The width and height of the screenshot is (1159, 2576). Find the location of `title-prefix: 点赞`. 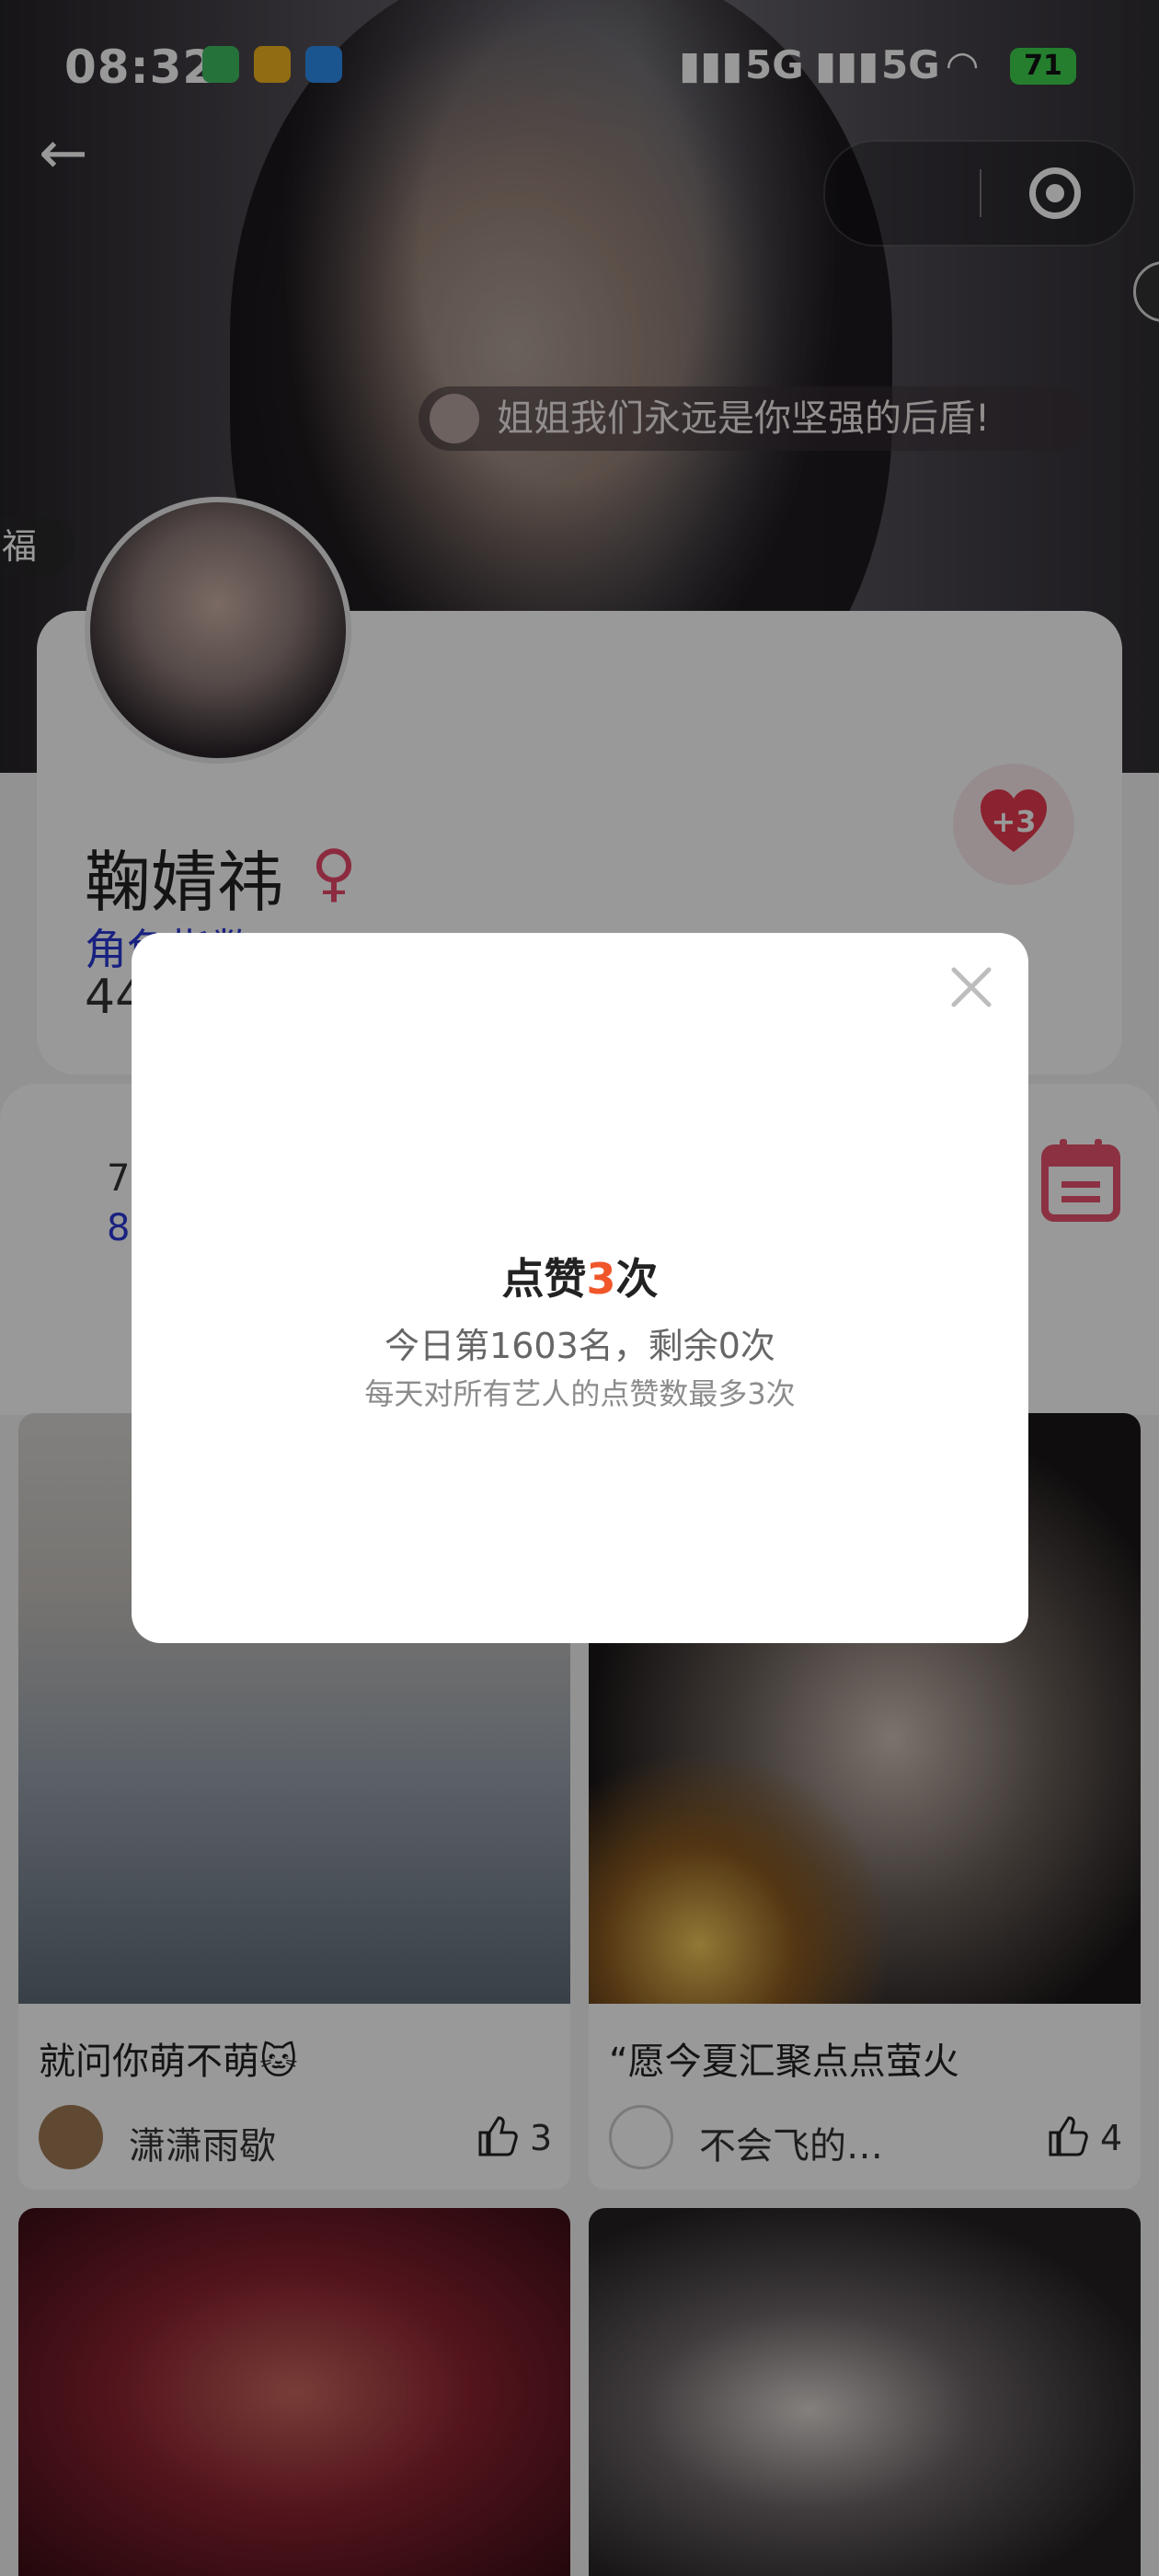

title-prefix: 点赞 is located at coordinates (544, 1279).